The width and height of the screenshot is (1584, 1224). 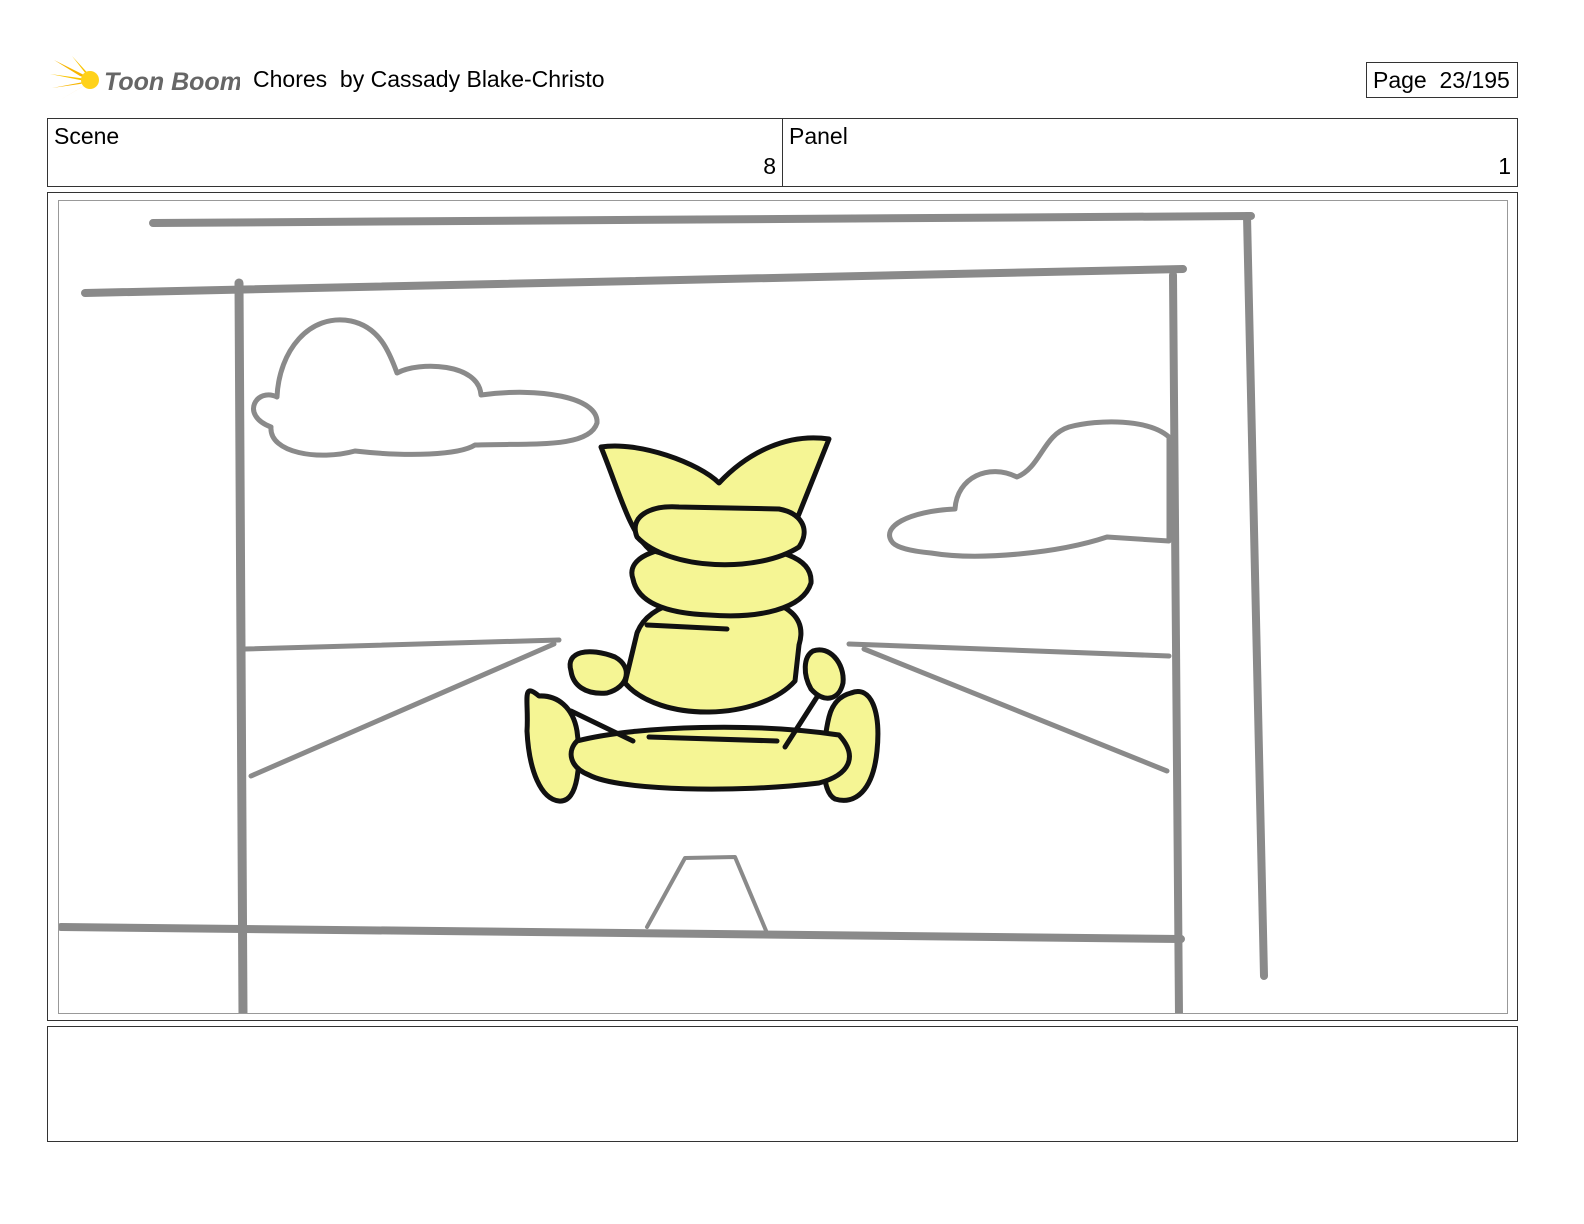 What do you see at coordinates (425, 387) in the screenshot?
I see `cloud-left` at bounding box center [425, 387].